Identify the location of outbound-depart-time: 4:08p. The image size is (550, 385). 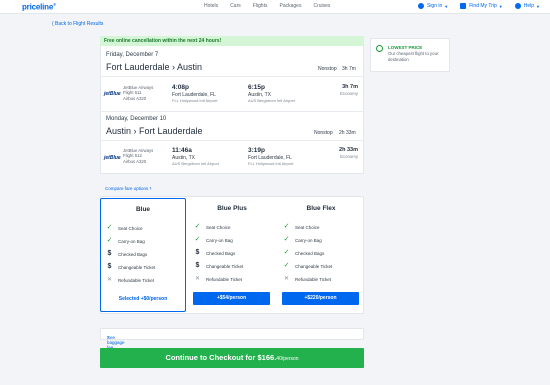
(180, 87).